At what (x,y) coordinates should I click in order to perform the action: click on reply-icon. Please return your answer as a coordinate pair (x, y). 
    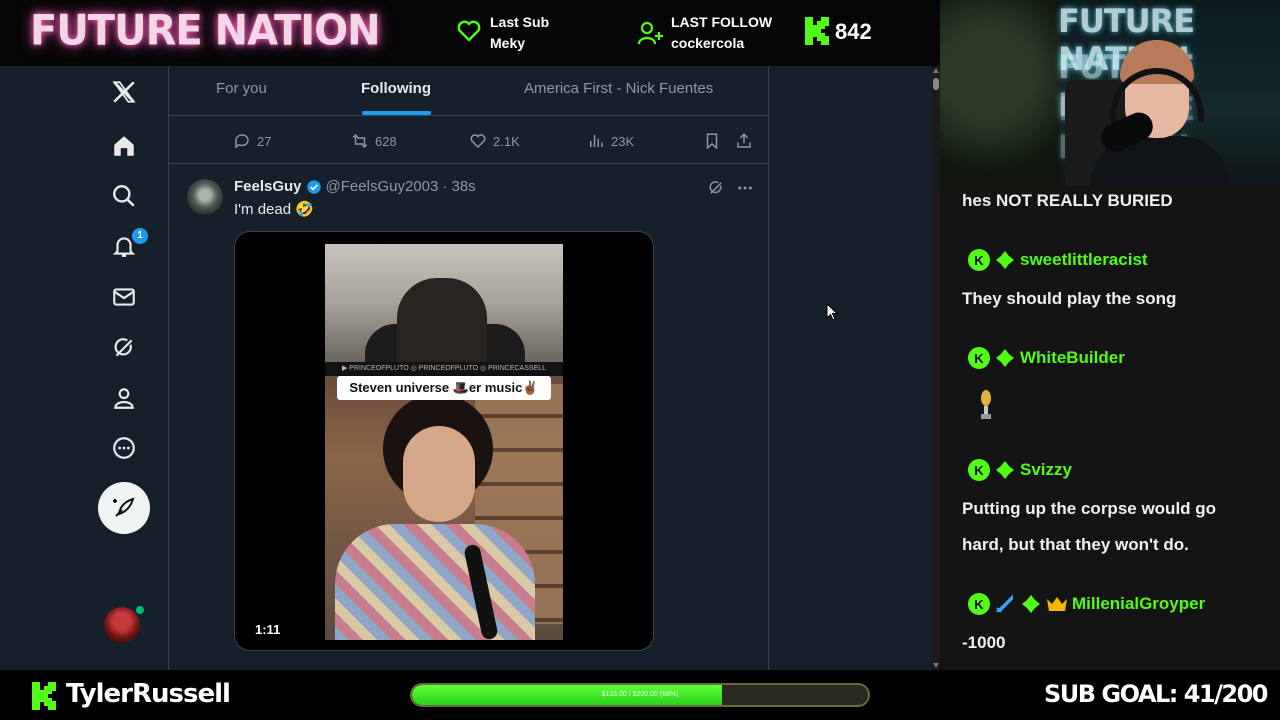
    Looking at the image, I should click on (242, 141).